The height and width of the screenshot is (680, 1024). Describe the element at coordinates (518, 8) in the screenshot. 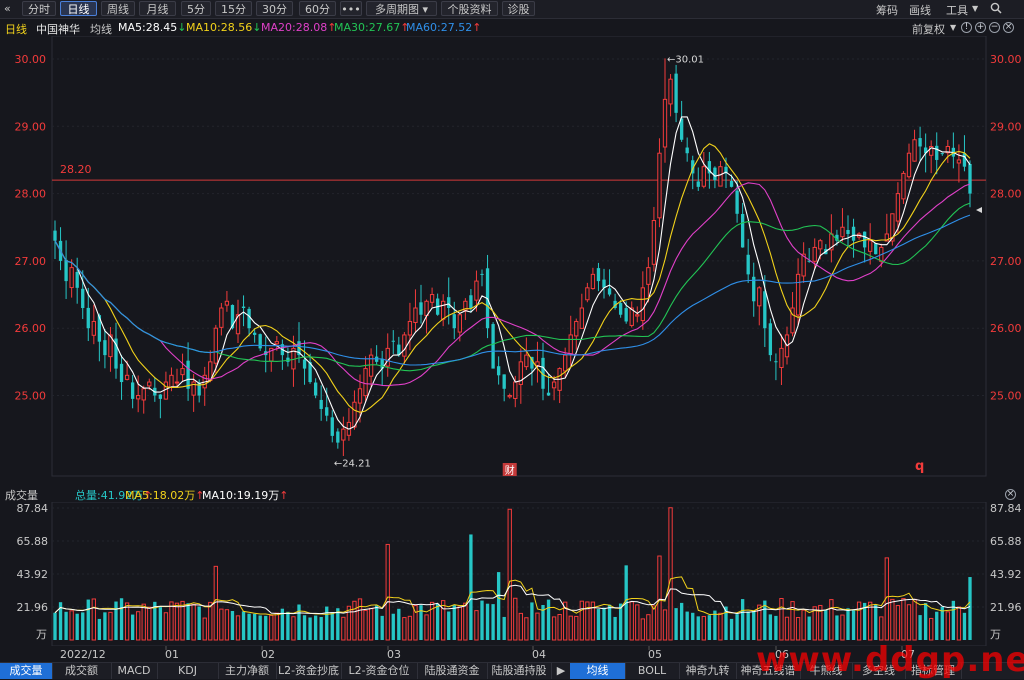

I see `period-button-11: 诊股` at that location.